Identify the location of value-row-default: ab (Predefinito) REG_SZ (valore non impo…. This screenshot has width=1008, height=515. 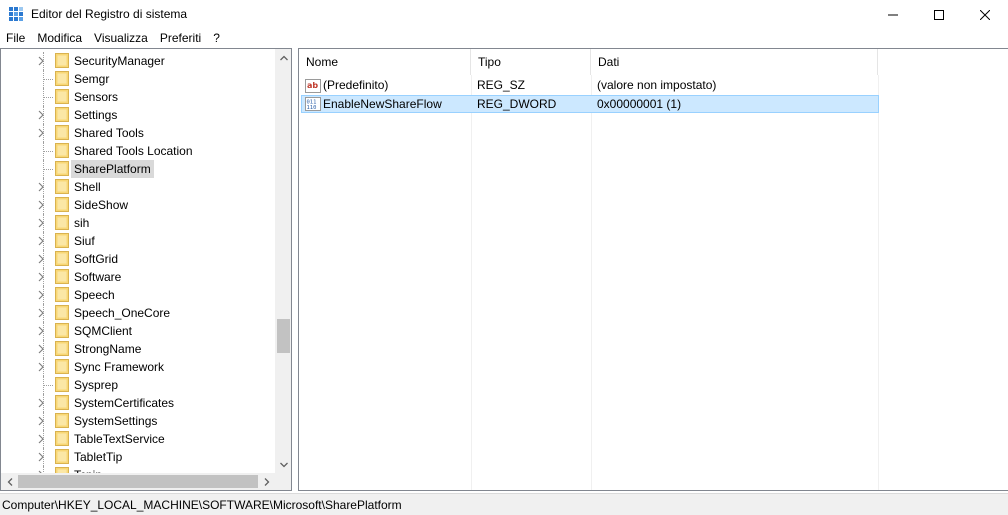
(590, 86).